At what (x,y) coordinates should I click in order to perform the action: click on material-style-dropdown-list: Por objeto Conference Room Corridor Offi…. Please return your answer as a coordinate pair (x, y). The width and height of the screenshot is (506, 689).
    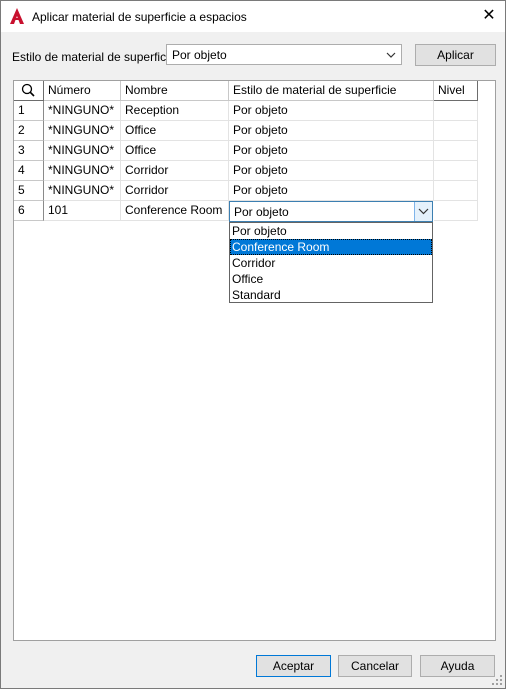
    Looking at the image, I should click on (331, 262).